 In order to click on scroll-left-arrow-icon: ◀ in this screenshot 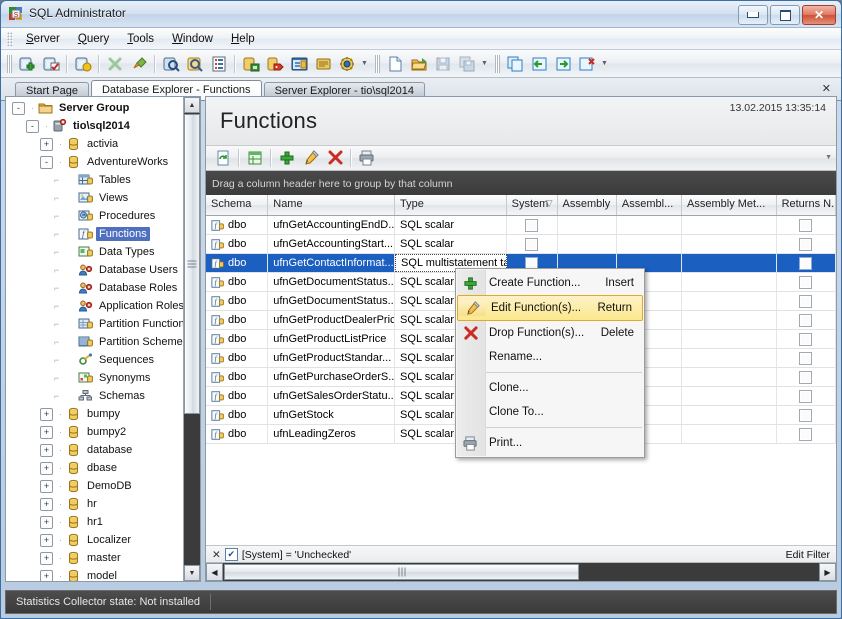, I will do `click(214, 572)`.